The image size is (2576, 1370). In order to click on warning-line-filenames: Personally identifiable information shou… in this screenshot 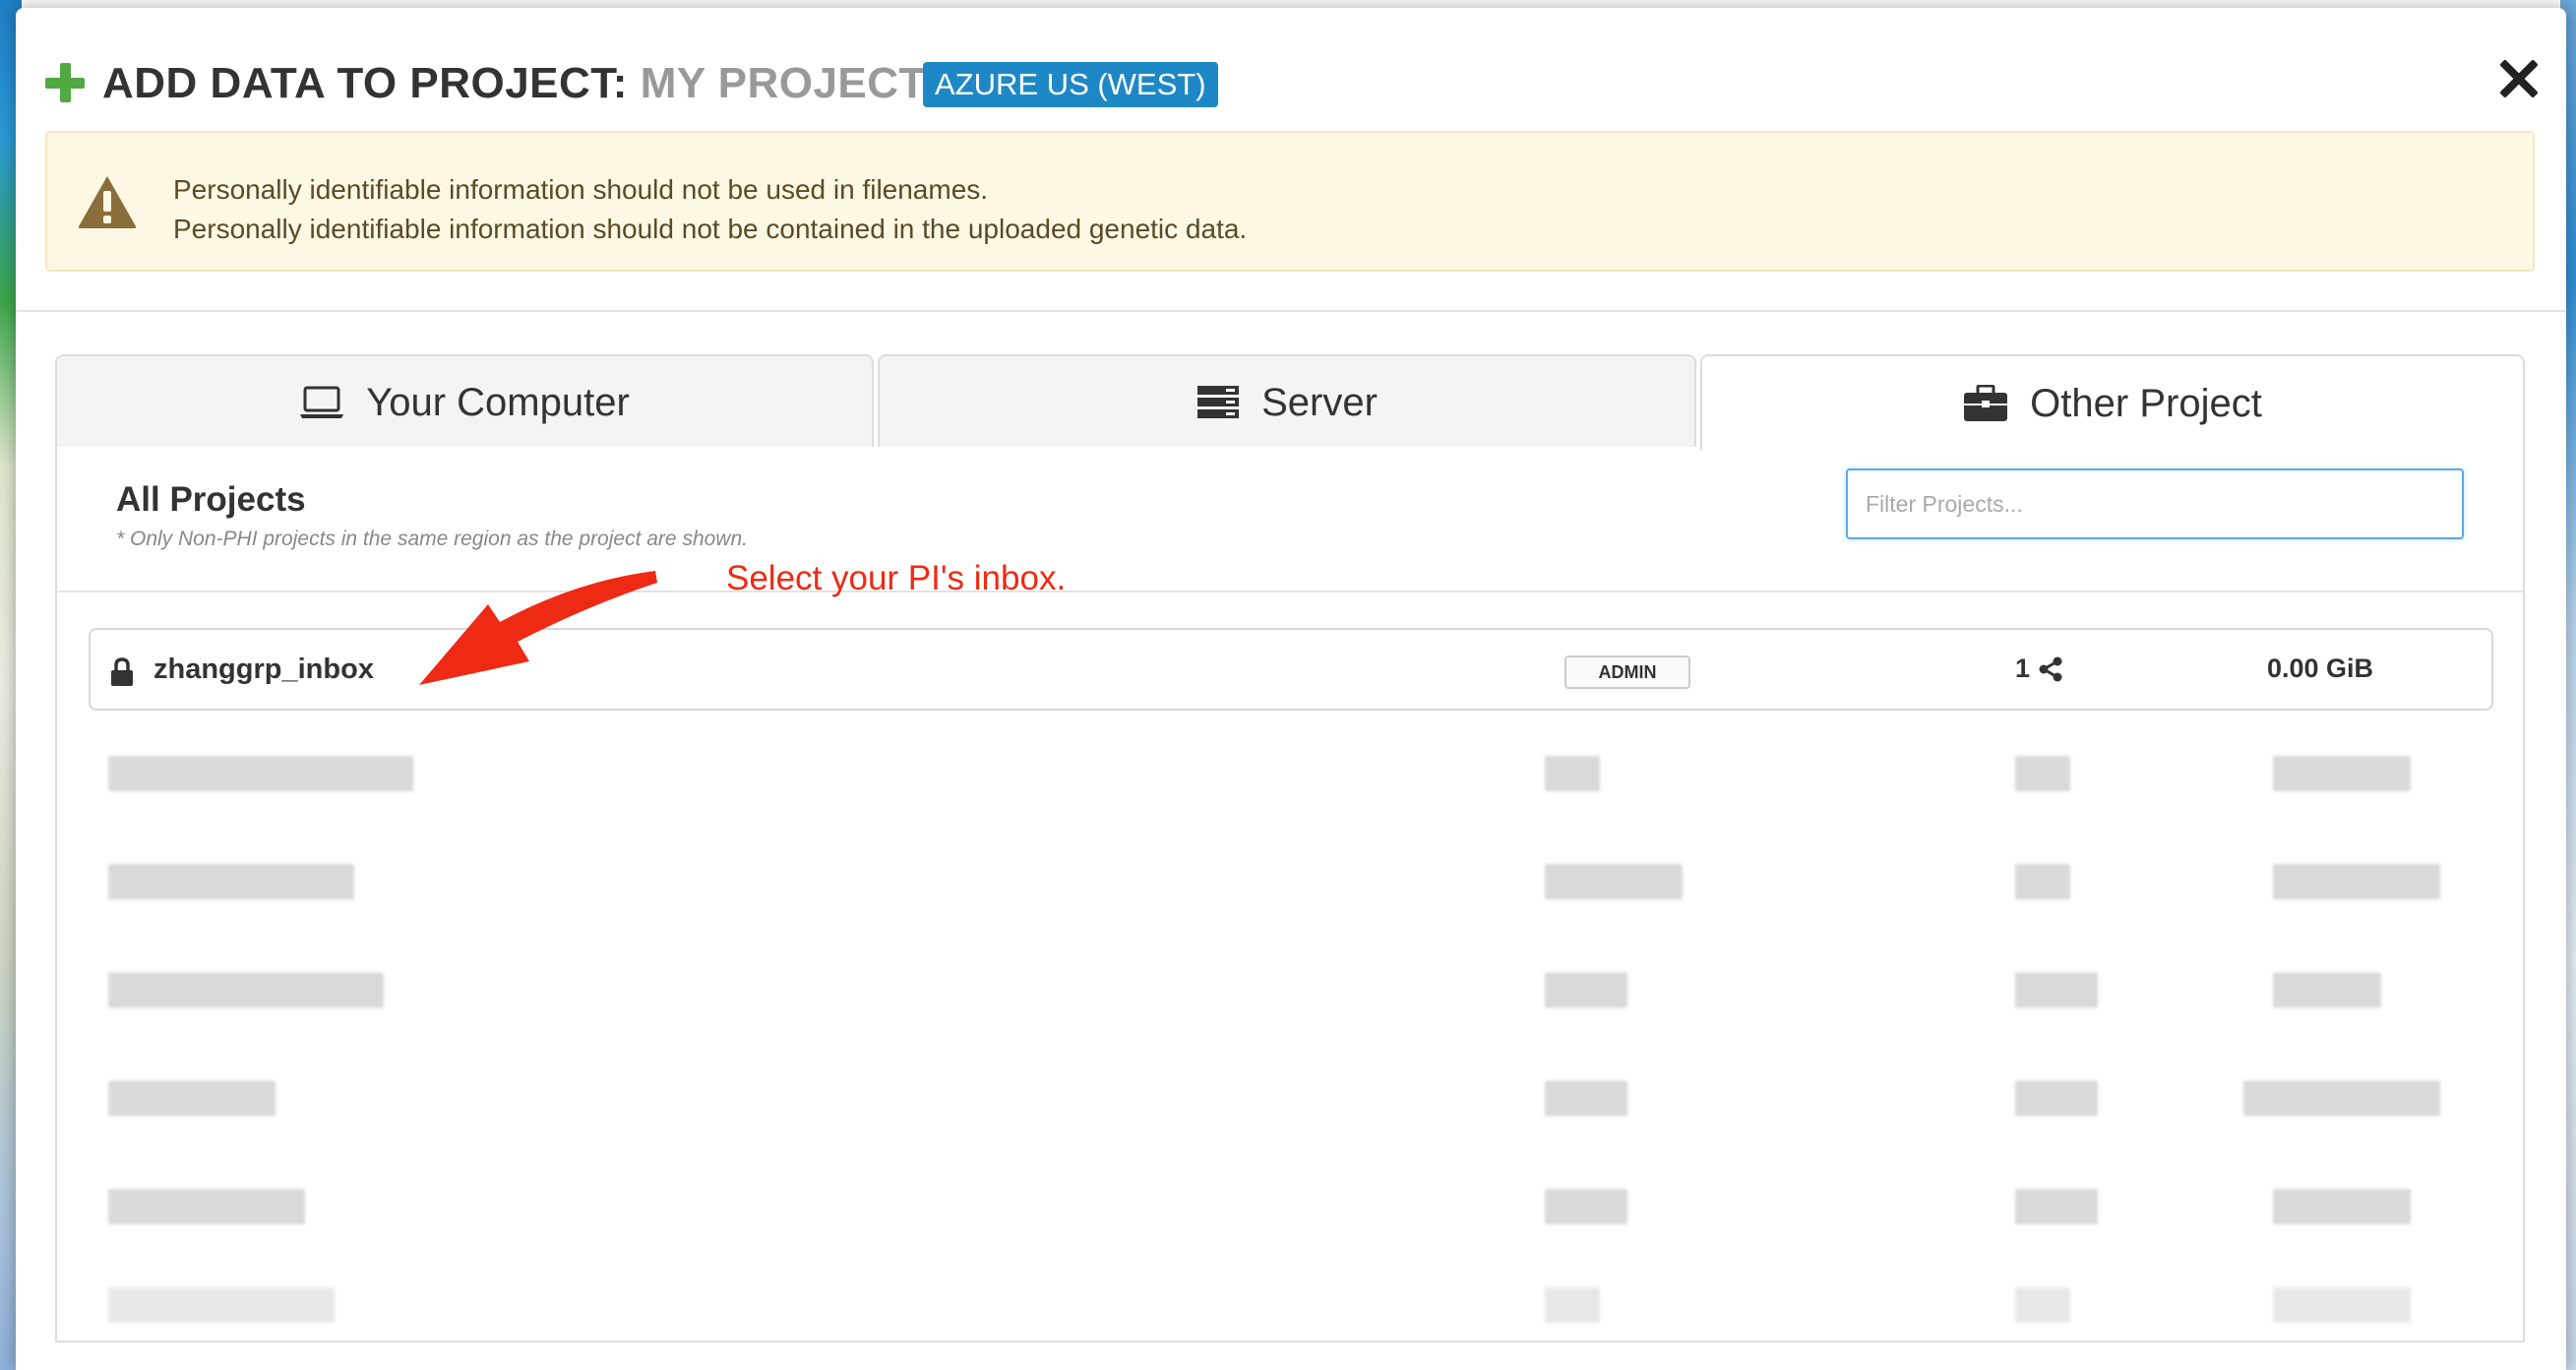, I will do `click(581, 189)`.